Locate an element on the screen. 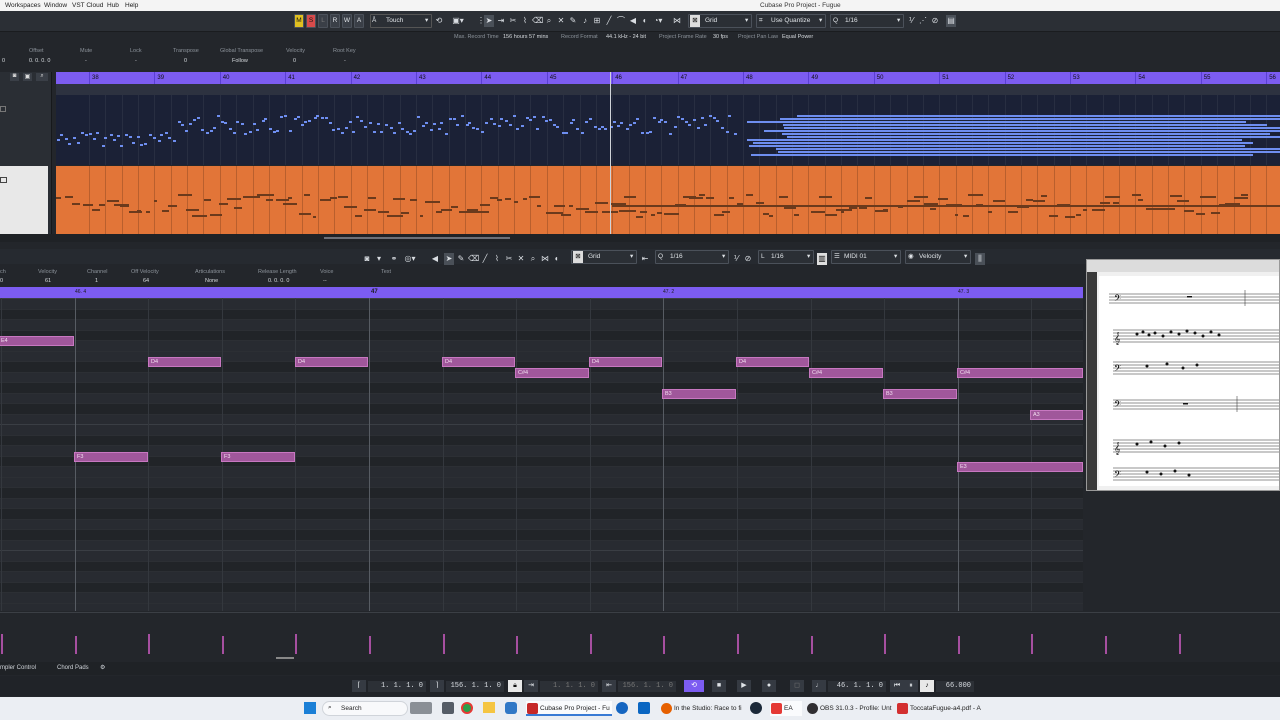 The image size is (1280, 720). root-key-value: - is located at coordinates (345, 61).